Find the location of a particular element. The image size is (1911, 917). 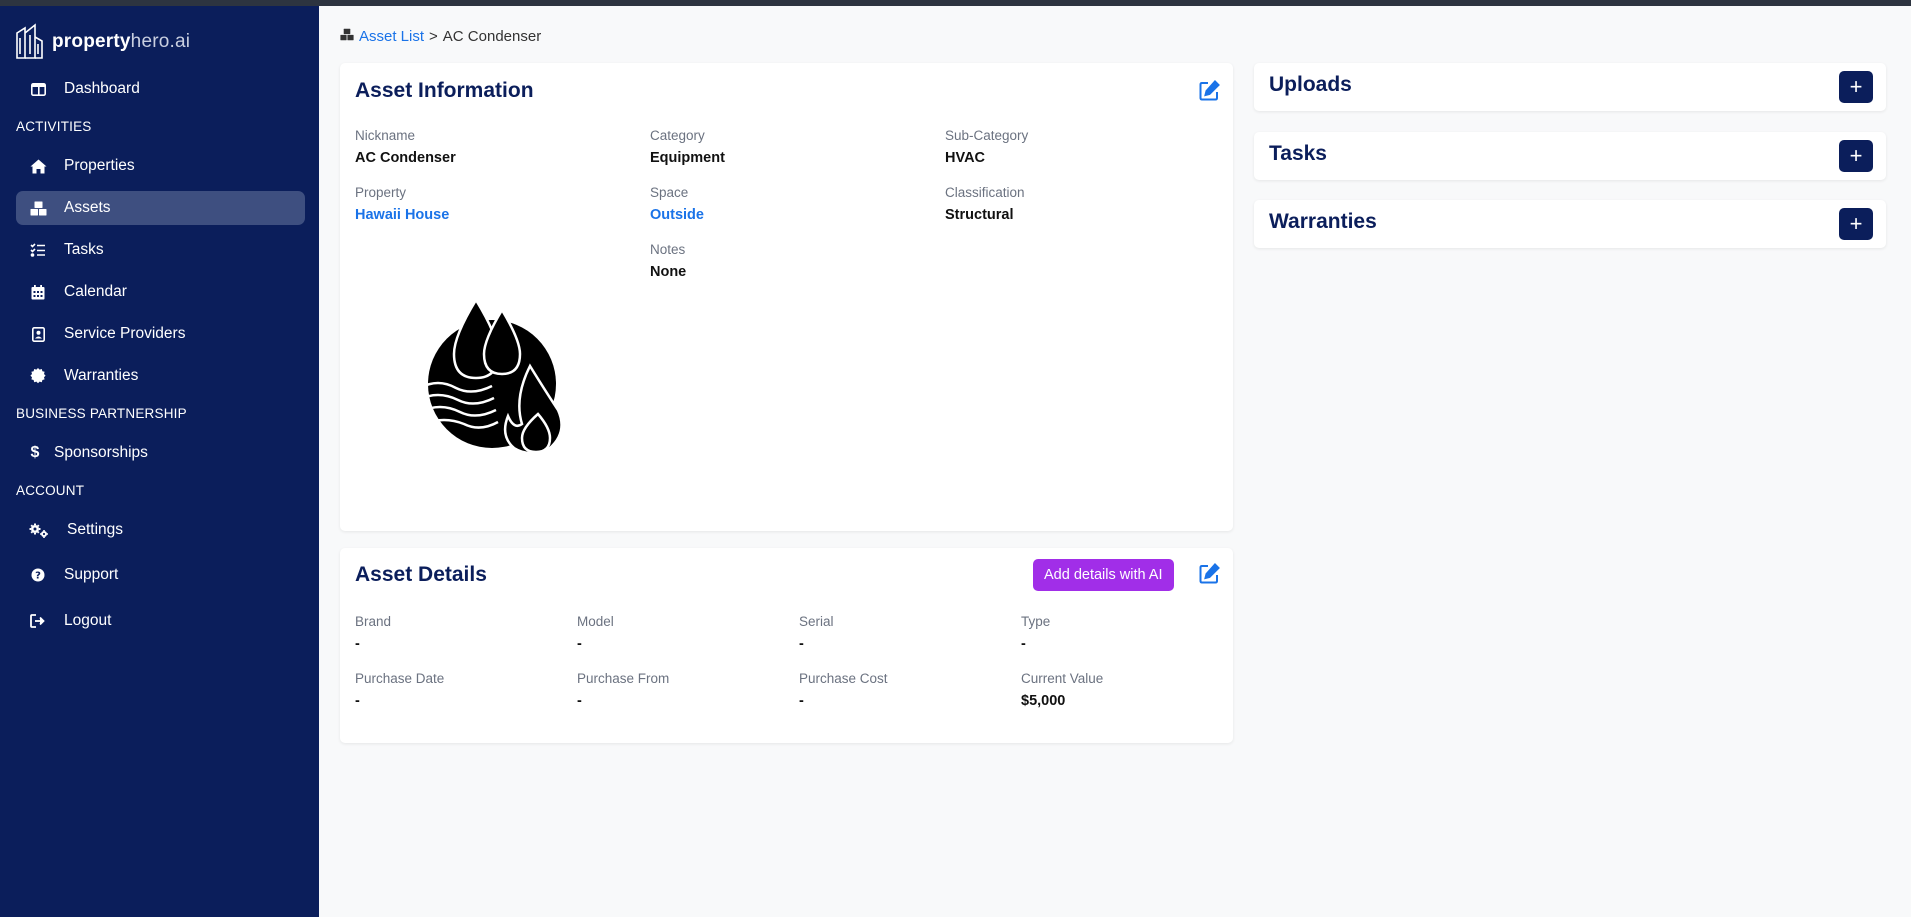

sidebar-item-logout: Logout is located at coordinates (160, 621).